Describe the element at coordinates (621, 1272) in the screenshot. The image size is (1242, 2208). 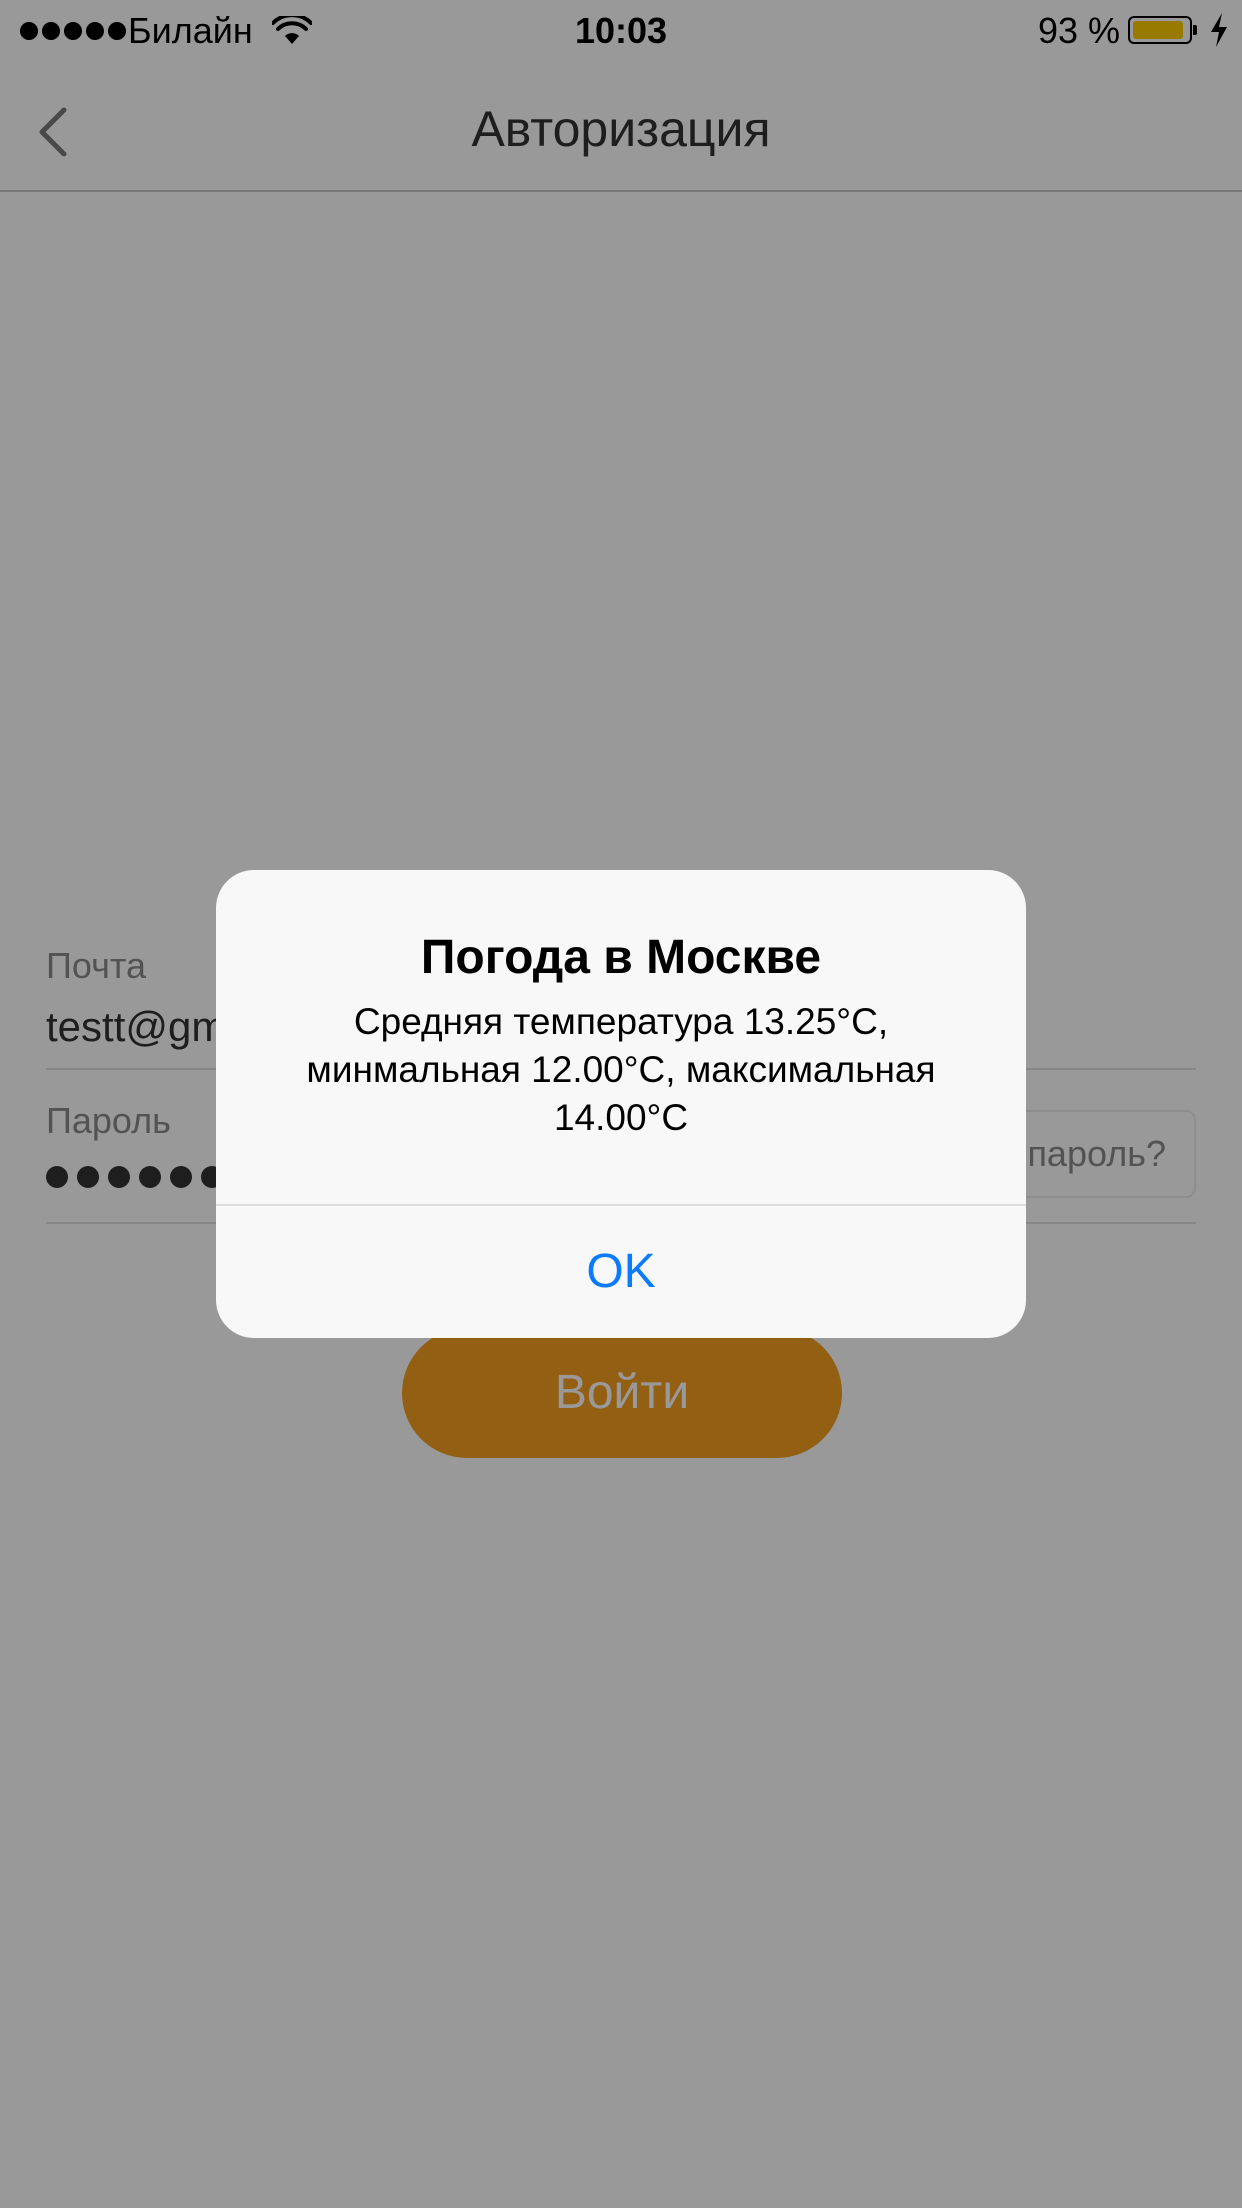
I see `alert-ok-button: OK` at that location.